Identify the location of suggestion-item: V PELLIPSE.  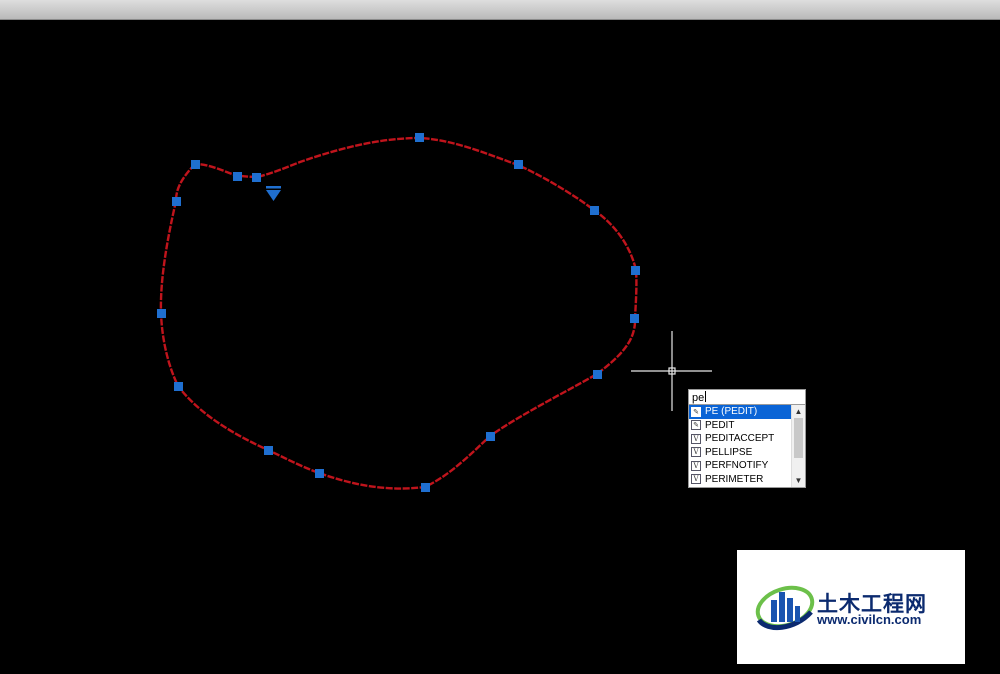
(740, 453).